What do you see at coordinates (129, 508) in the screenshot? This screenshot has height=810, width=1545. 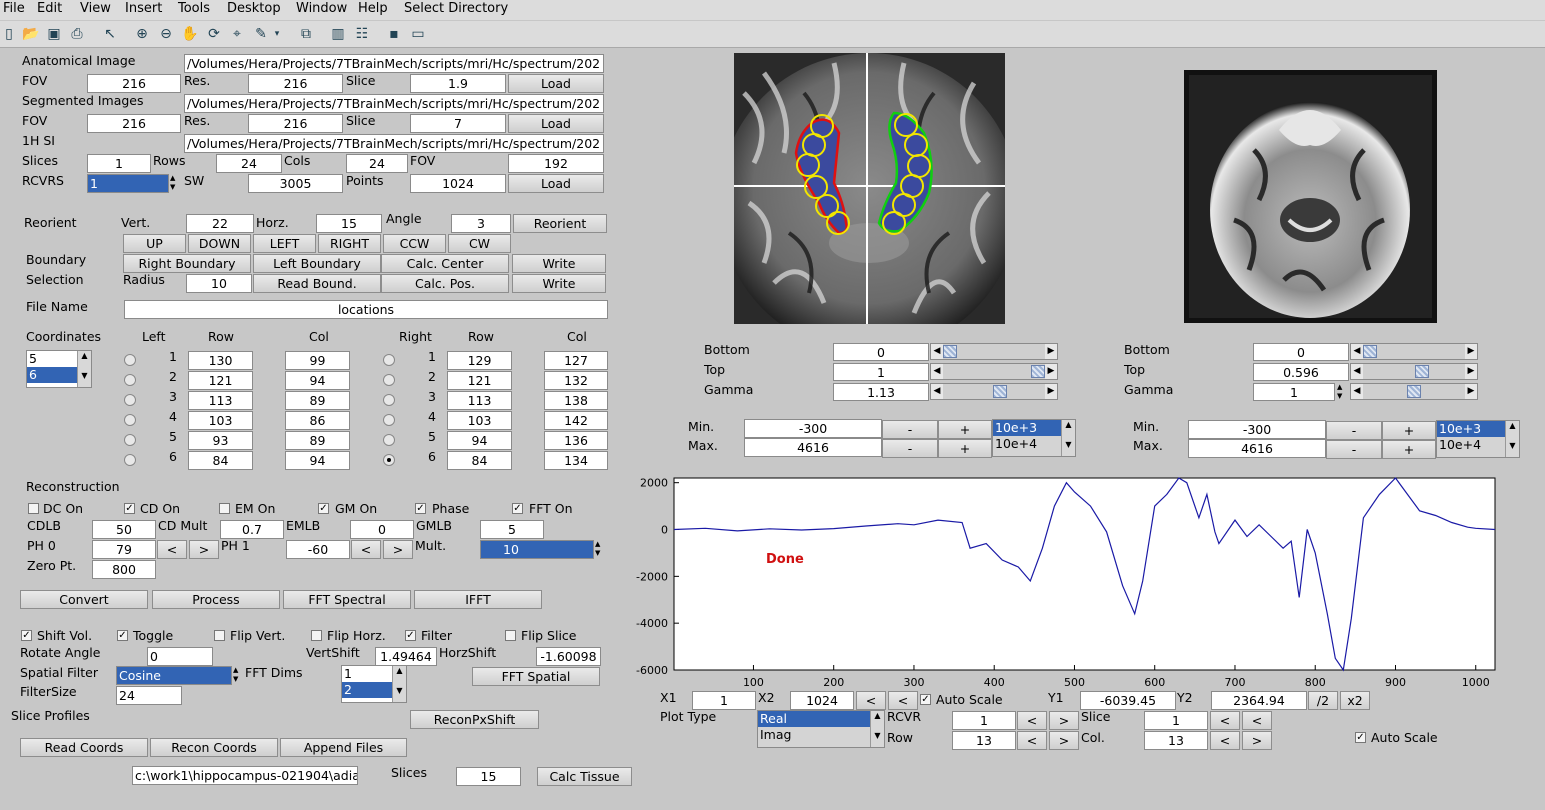 I see `cd-on-checkbox: ✓` at bounding box center [129, 508].